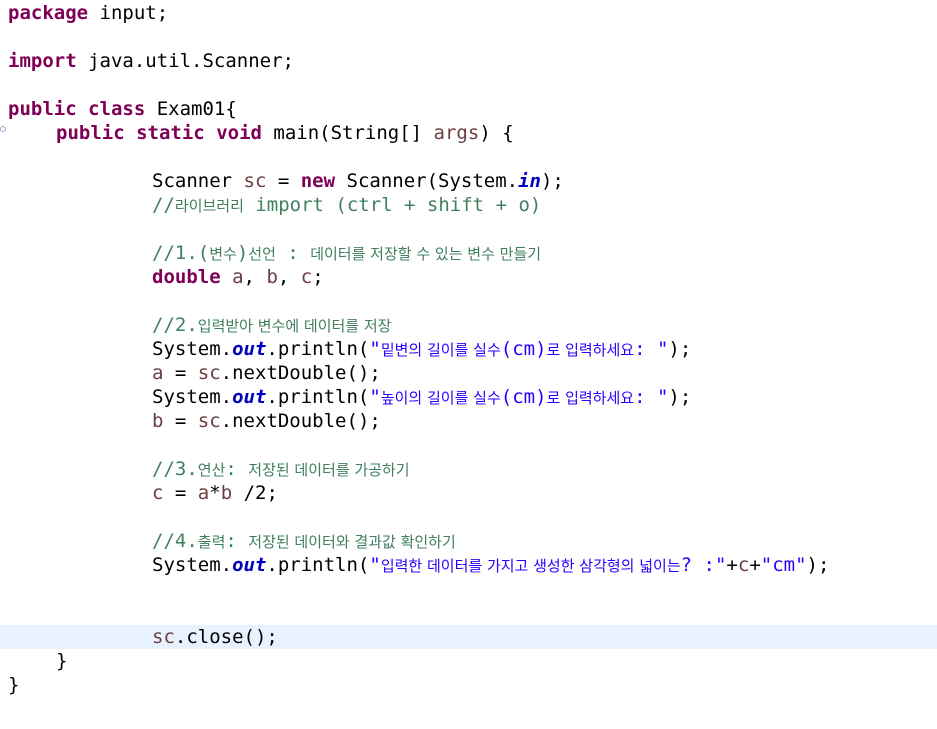 The width and height of the screenshot is (937, 729). Describe the element at coordinates (468, 277) in the screenshot. I see `code-line: double a, b, c;` at that location.